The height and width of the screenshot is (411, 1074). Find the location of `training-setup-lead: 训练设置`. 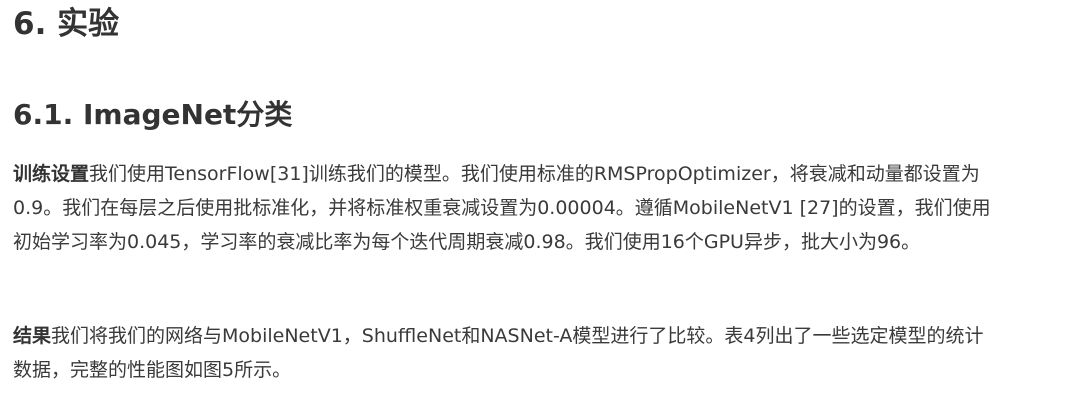

training-setup-lead: 训练设置 is located at coordinates (51, 174).